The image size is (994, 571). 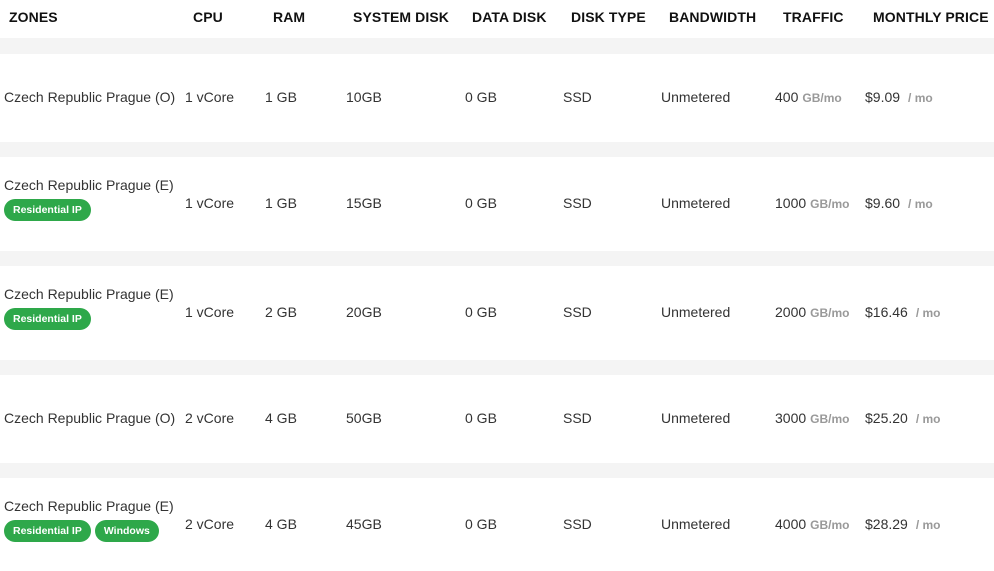 I want to click on header-zones: ZONES, so click(x=33, y=17).